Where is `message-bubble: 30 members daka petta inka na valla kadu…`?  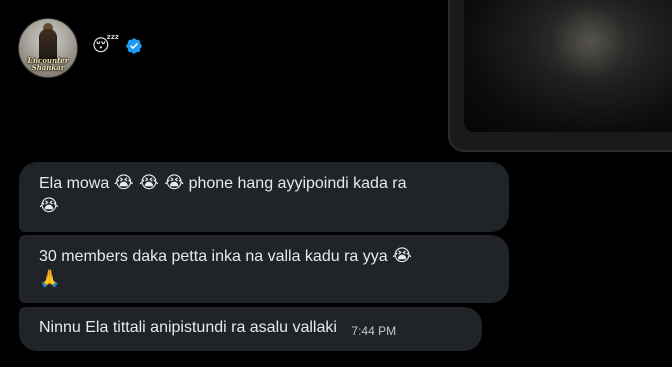 message-bubble: 30 members daka petta inka na valla kadu… is located at coordinates (264, 269).